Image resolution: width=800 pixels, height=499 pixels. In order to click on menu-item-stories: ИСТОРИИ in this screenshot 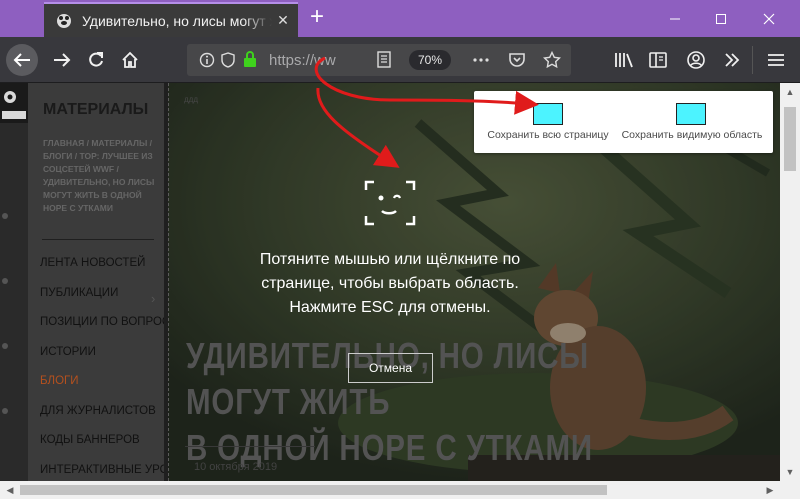, I will do `click(105, 361)`.